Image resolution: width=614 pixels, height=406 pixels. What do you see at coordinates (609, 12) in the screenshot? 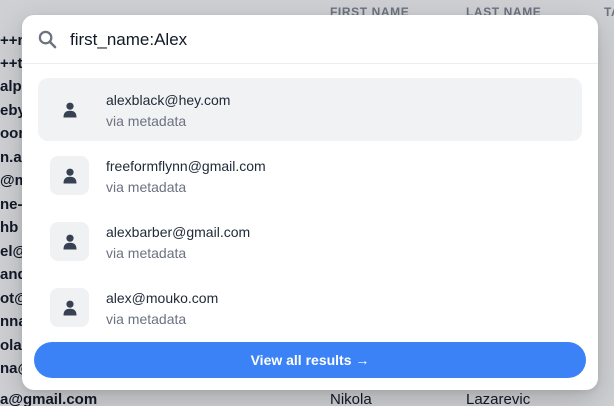
I see `column-header-ta: TA` at bounding box center [609, 12].